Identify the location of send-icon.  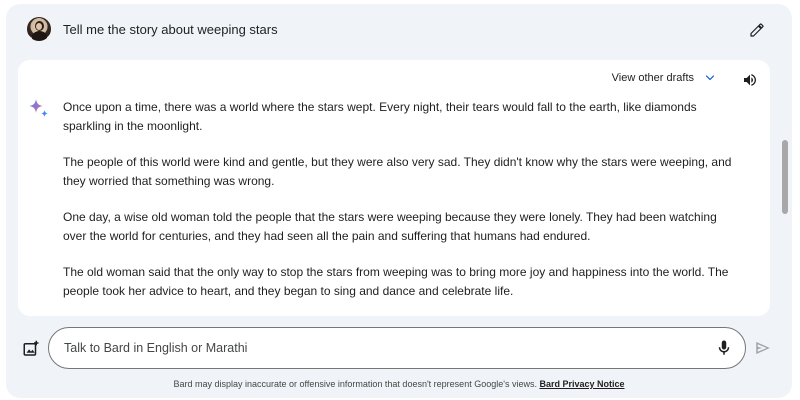
(763, 348).